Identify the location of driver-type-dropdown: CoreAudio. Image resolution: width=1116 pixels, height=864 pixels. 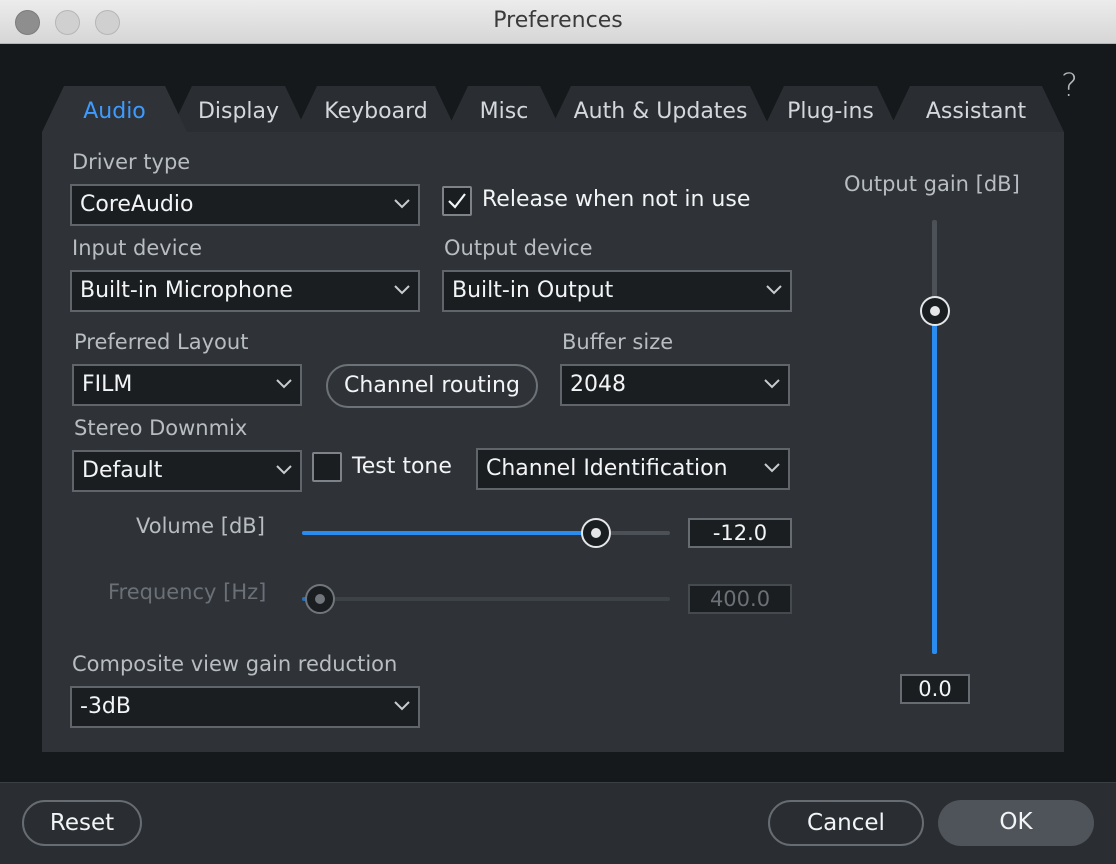
(245, 205).